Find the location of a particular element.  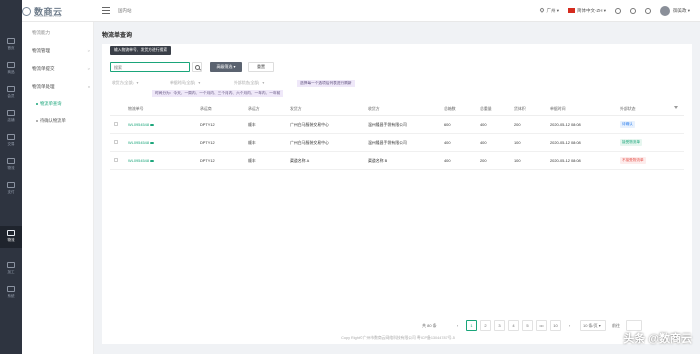

boxes-cell: 600 is located at coordinates (447, 124).